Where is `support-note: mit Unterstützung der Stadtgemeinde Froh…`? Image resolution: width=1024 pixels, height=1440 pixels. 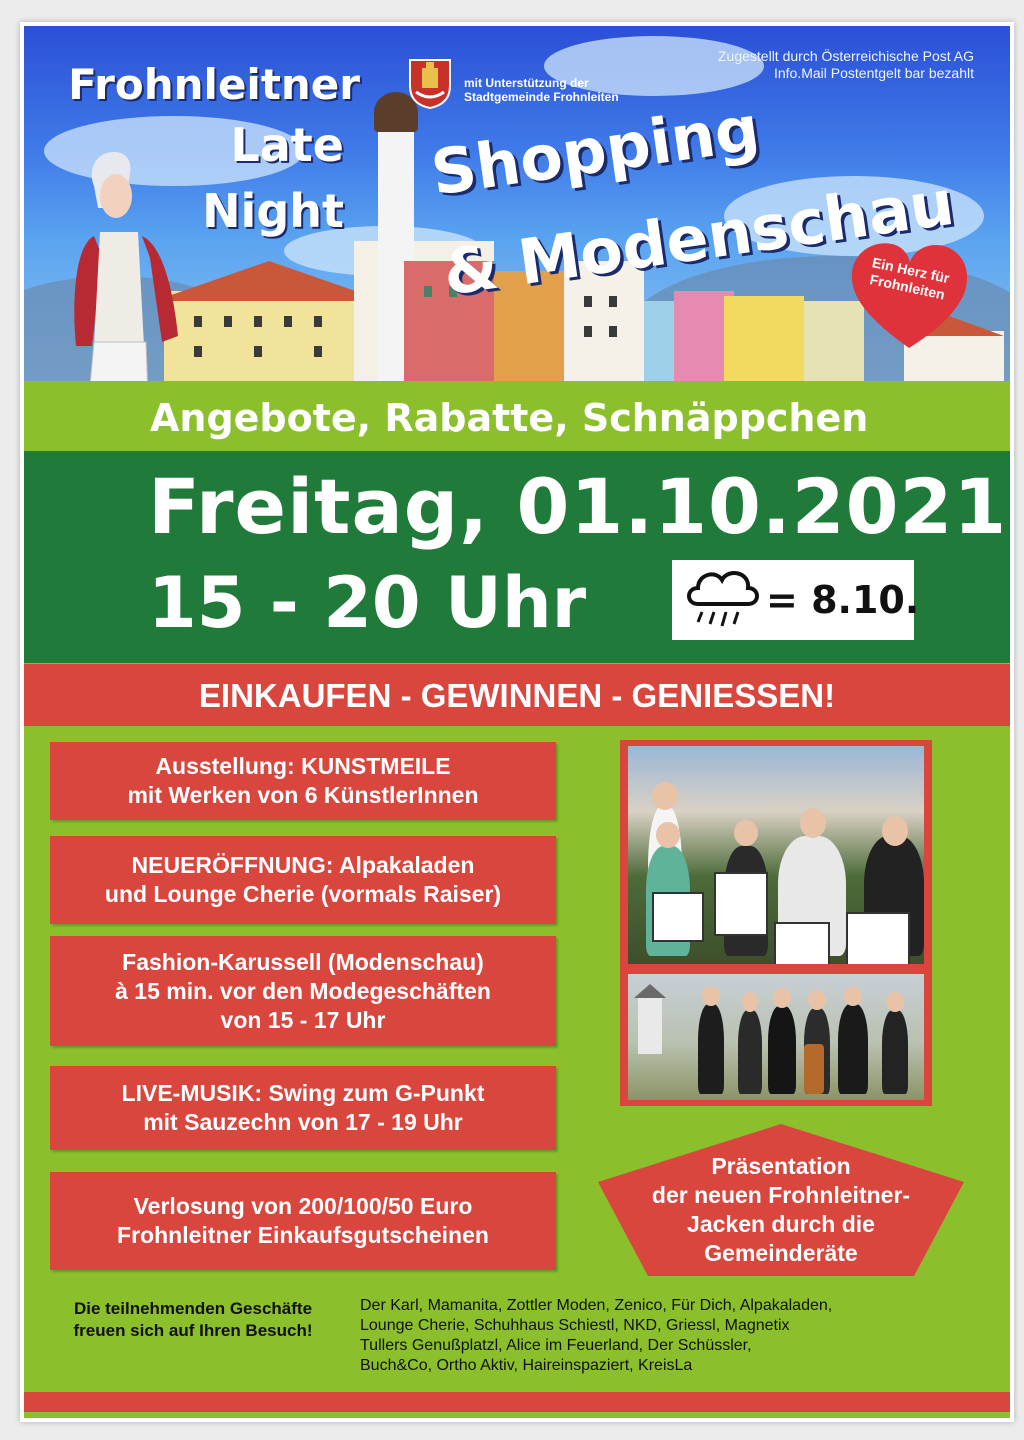 support-note: mit Unterstützung der Stadtgemeinde Froh… is located at coordinates (541, 90).